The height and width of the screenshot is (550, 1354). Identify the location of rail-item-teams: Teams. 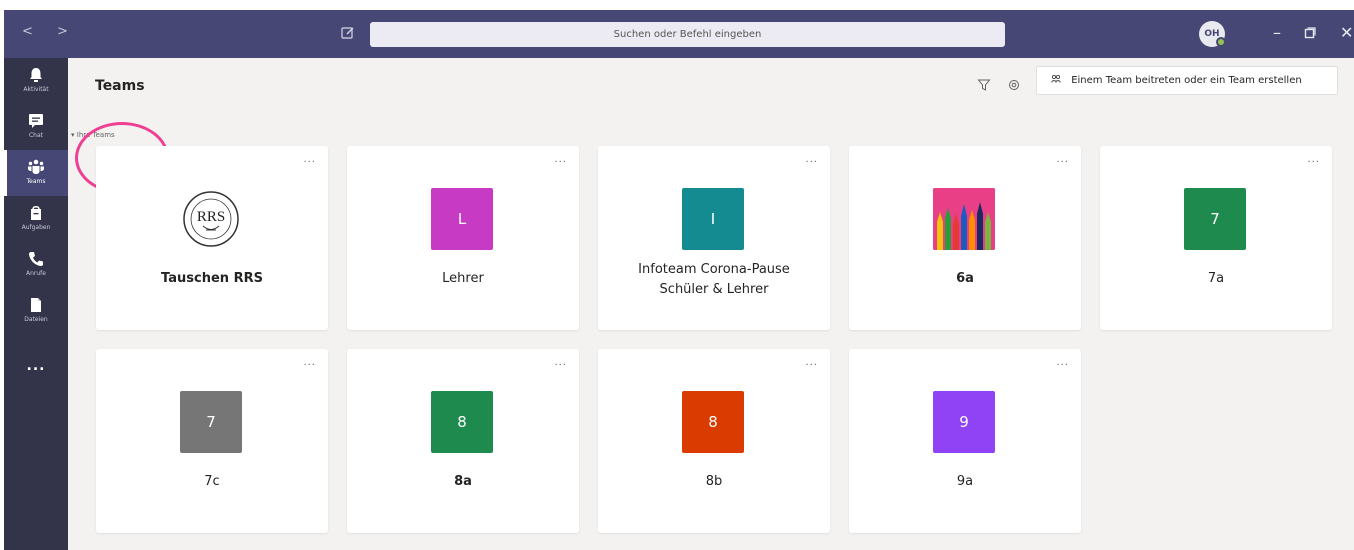
(36, 173).